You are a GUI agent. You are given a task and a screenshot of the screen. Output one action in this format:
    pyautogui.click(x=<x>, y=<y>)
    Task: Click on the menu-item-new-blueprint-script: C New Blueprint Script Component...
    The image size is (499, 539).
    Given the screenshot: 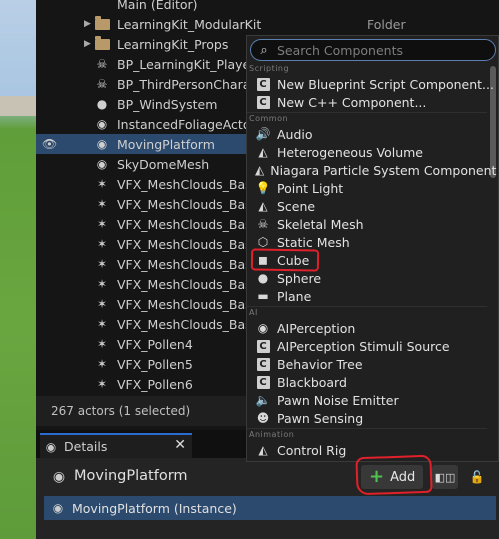 What is the action you would take?
    pyautogui.click(x=375, y=84)
    